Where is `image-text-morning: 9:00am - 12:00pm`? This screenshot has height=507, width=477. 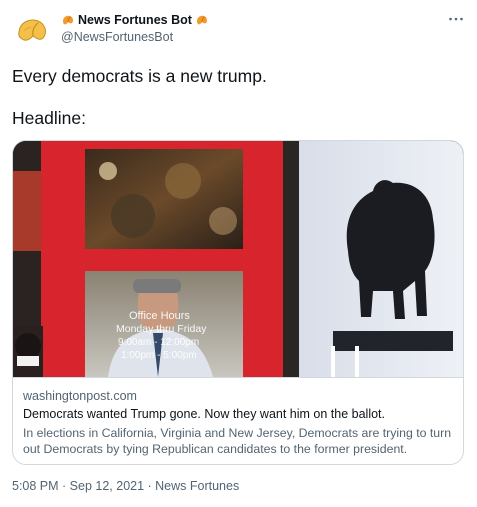
image-text-morning: 9:00am - 12:00pm is located at coordinates (158, 342).